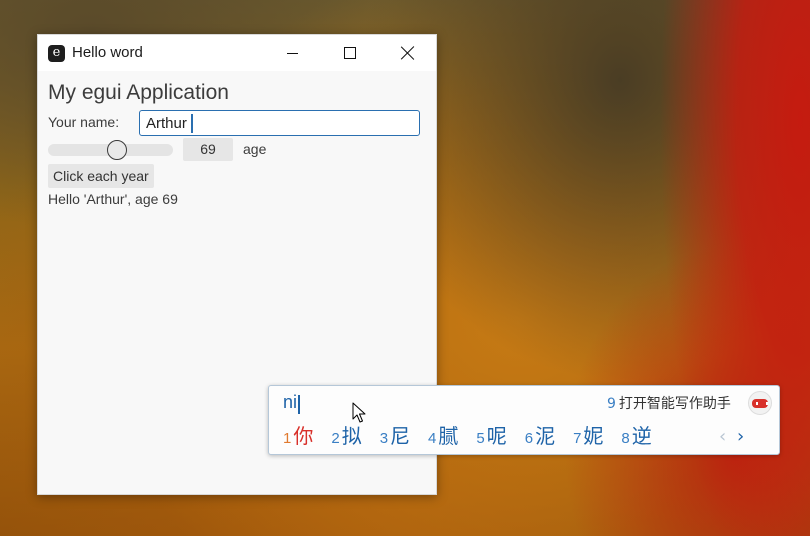 Image resolution: width=810 pixels, height=536 pixels. Describe the element at coordinates (208, 149) in the screenshot. I see `age-value-field: 69` at that location.